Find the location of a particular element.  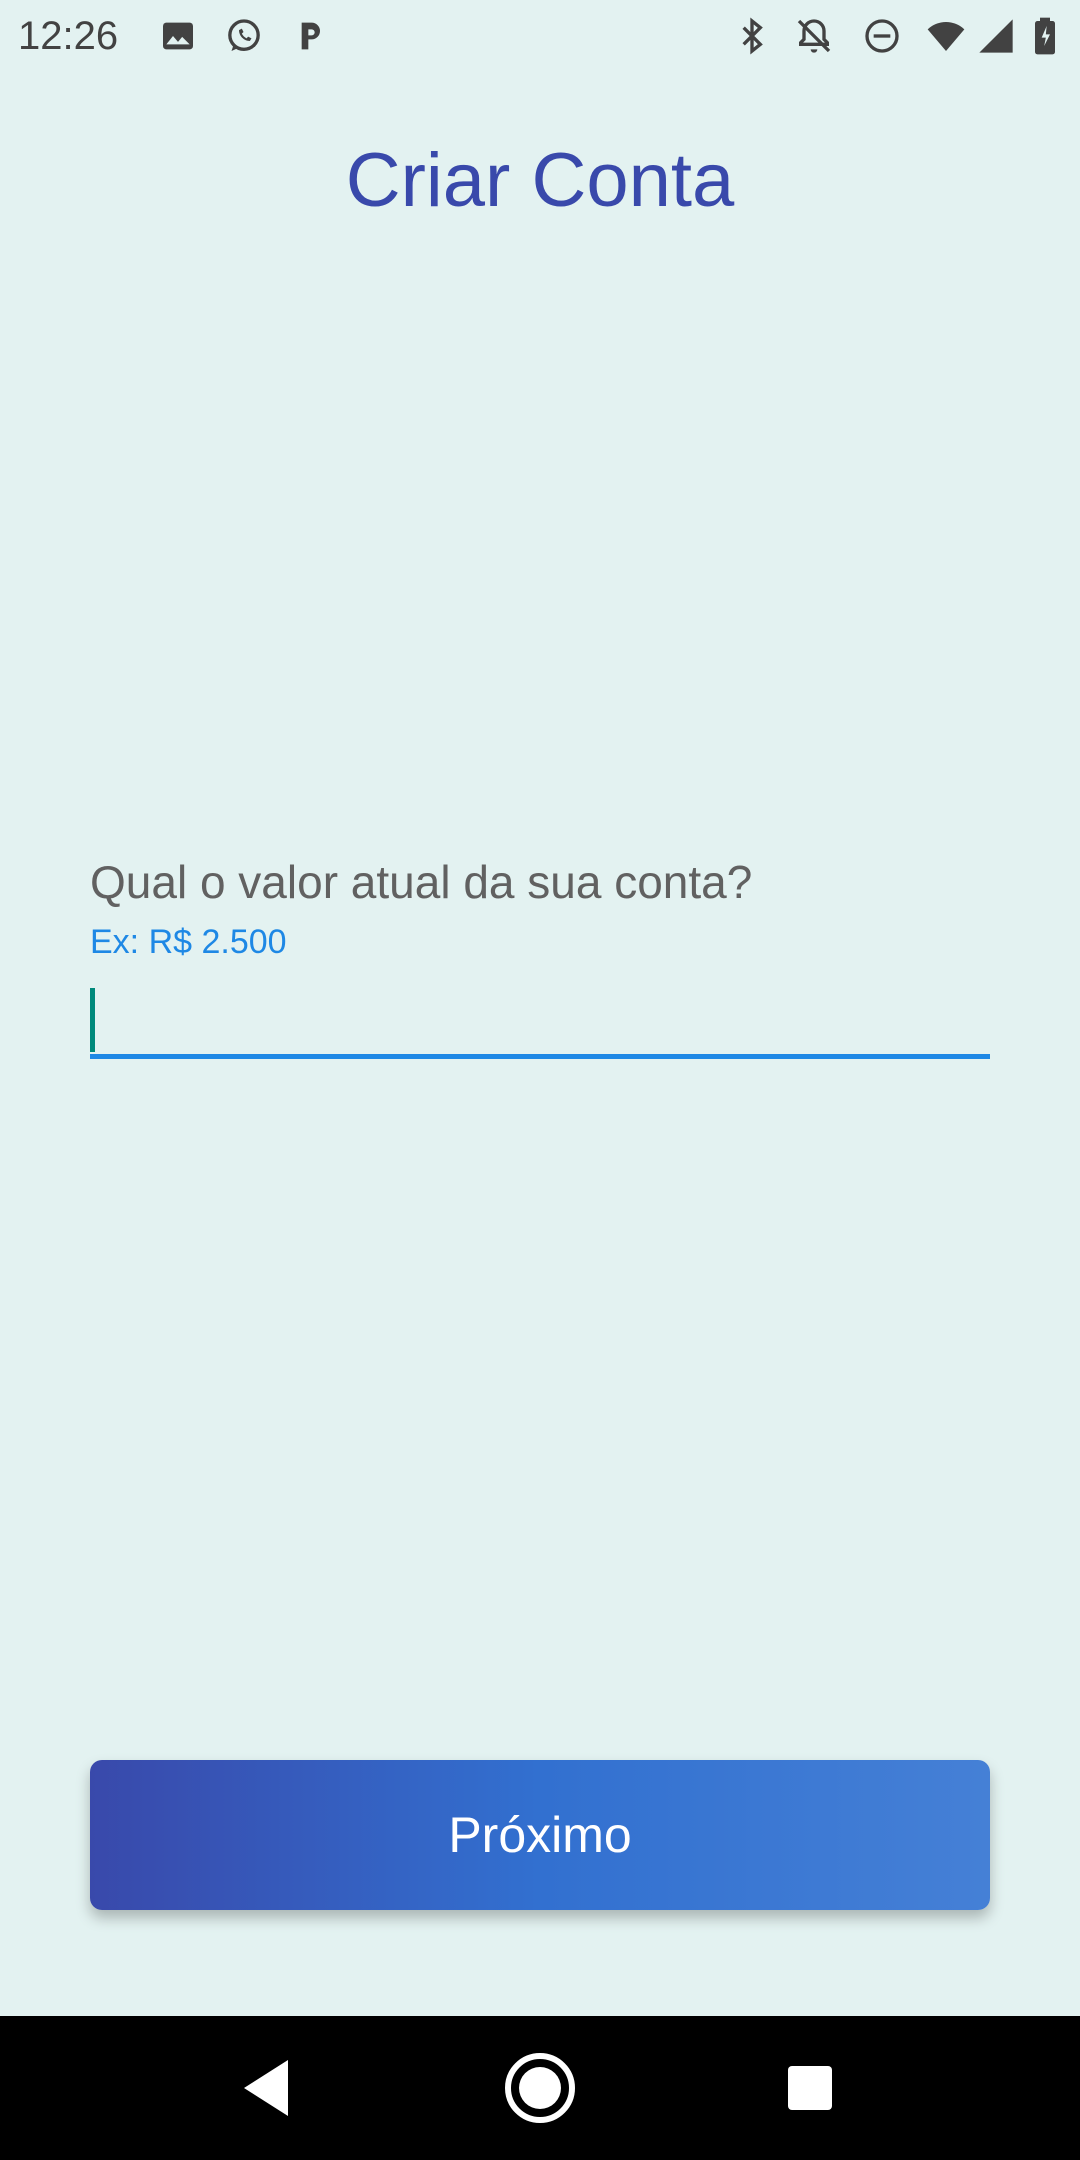

account-value-input is located at coordinates (540, 1015).